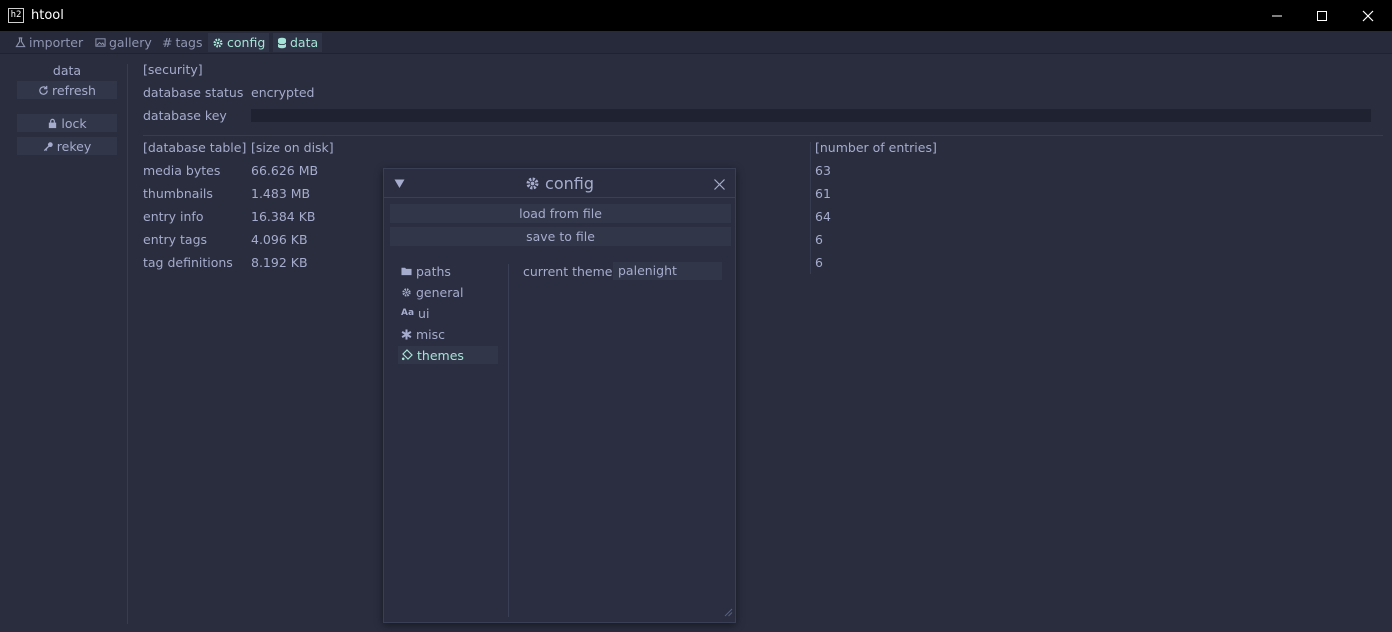 The image size is (1392, 632). I want to click on current-theme-label: current theme, so click(568, 271).